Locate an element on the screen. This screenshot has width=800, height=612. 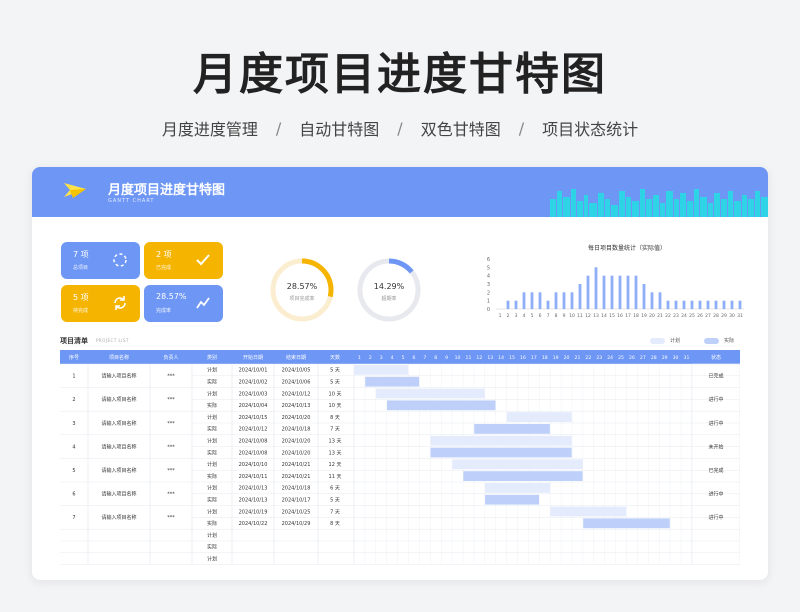
header-day: 4 is located at coordinates (392, 358).